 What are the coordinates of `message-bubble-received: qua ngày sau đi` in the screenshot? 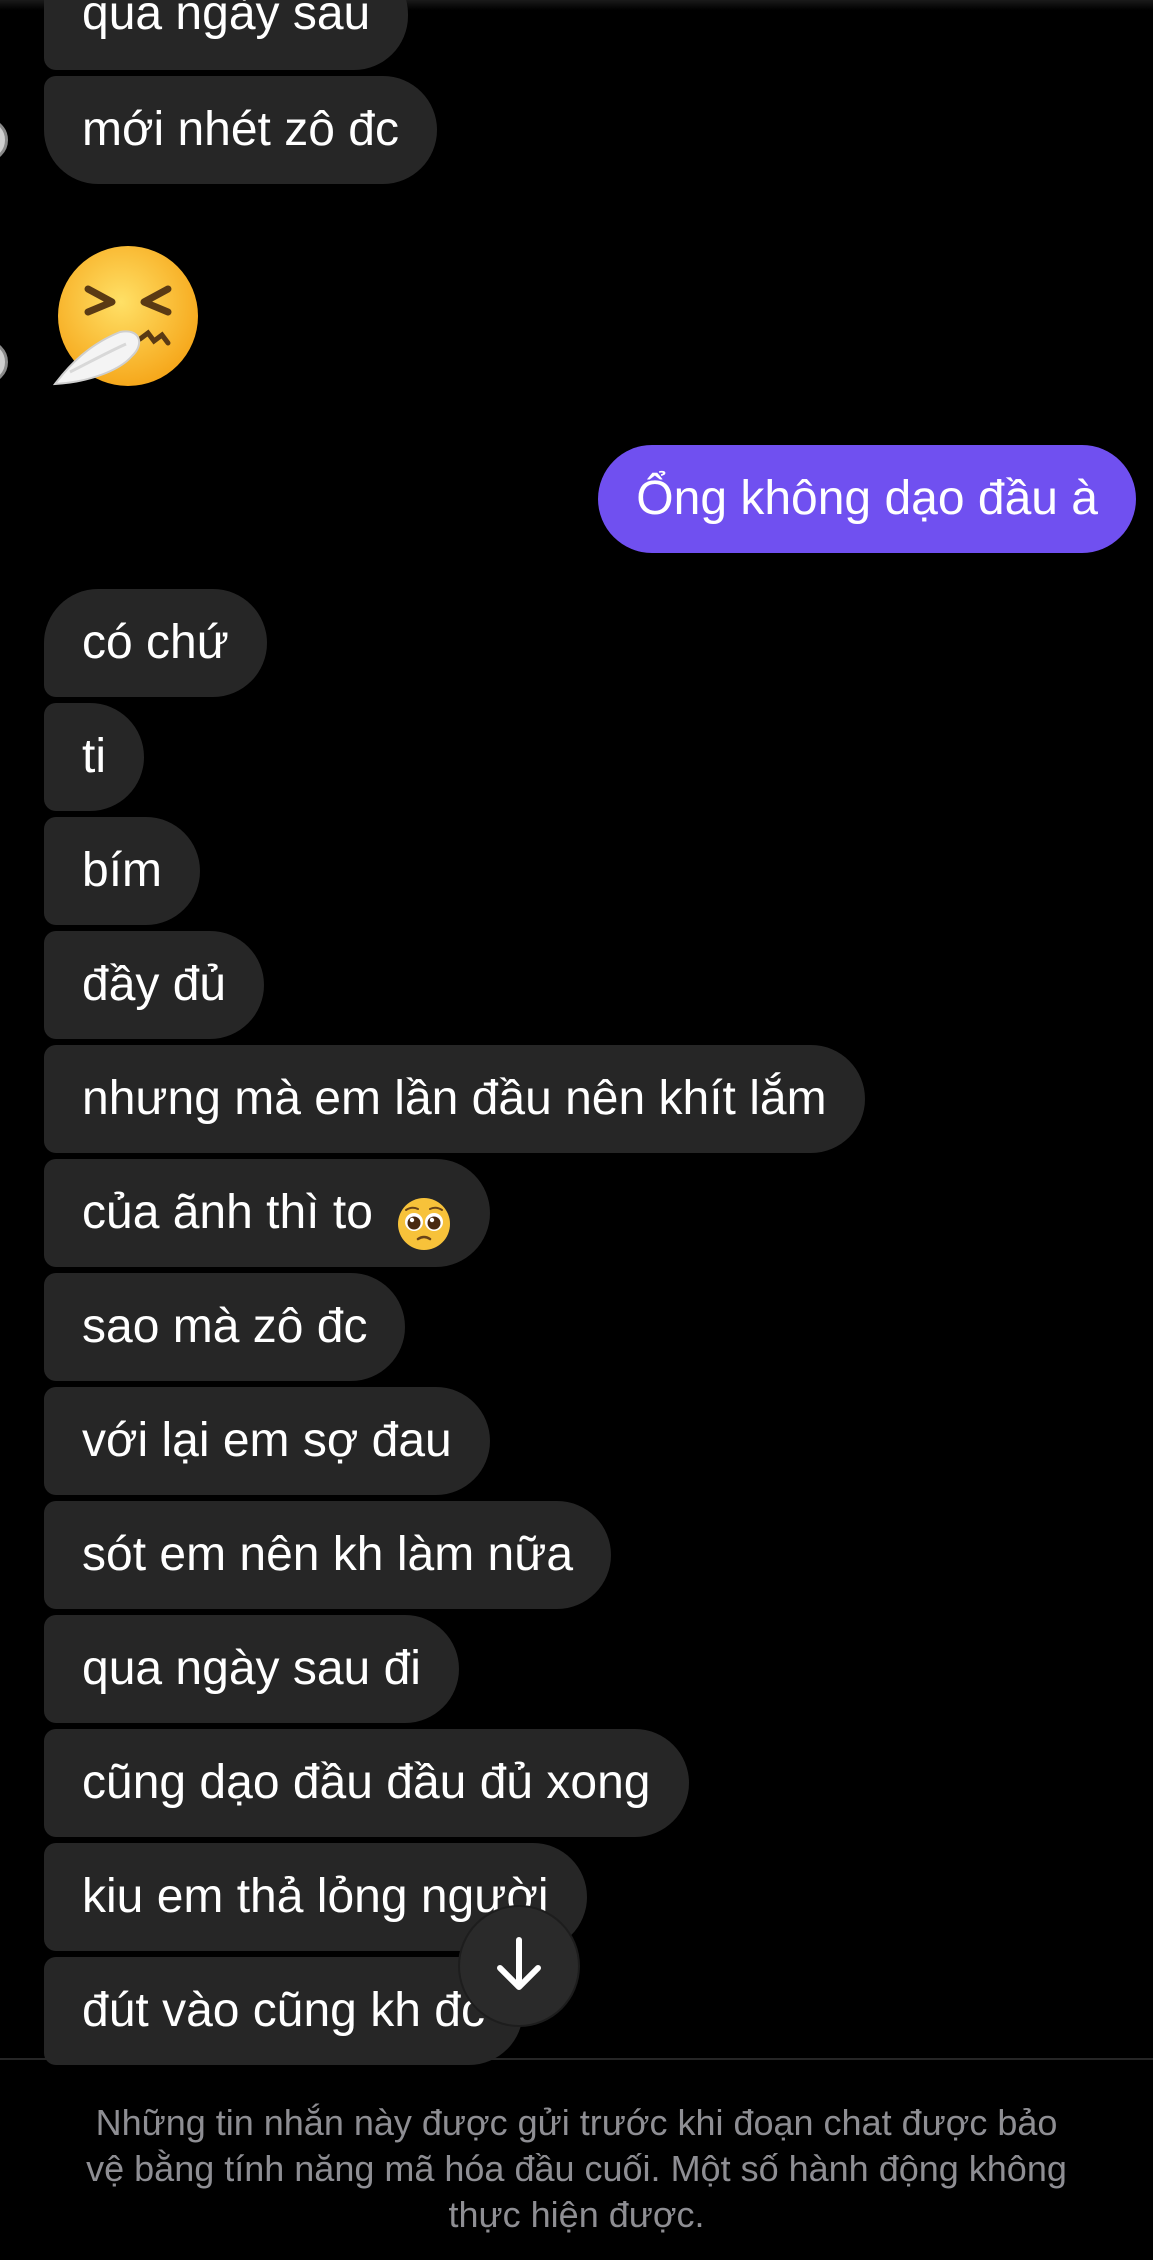 It's located at (251, 1669).